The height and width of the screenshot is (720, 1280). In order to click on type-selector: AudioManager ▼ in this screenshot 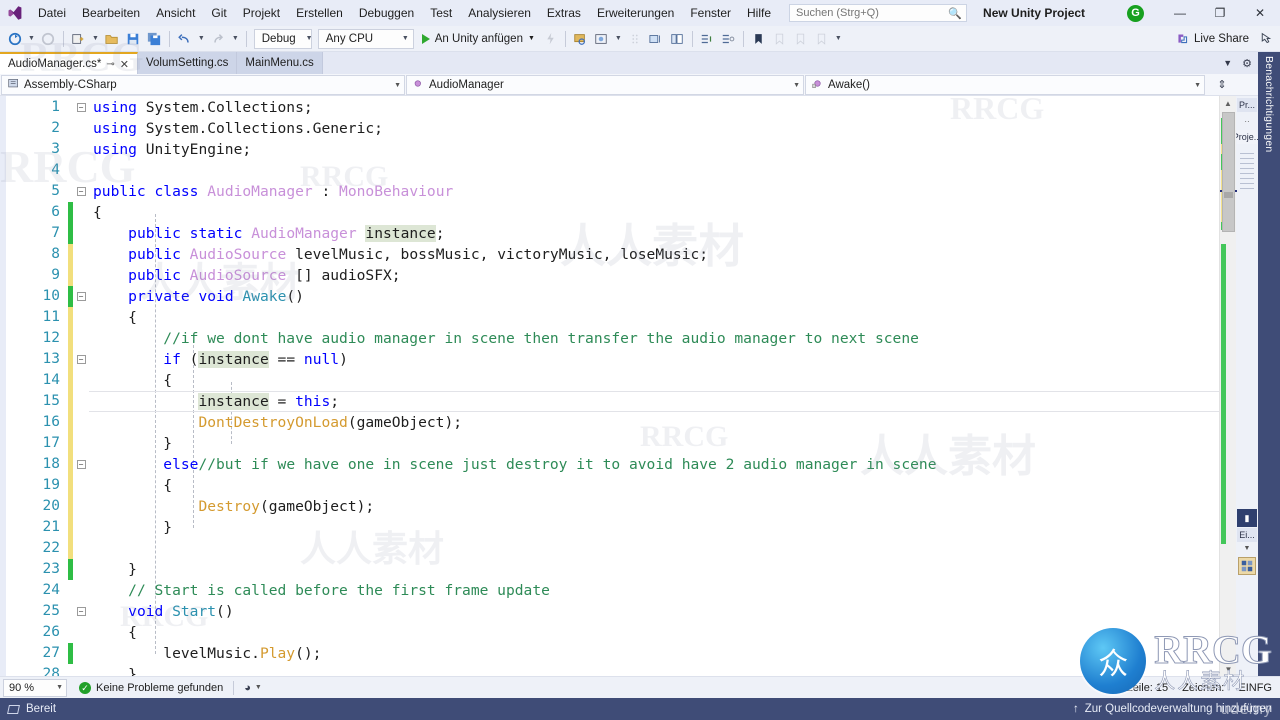, I will do `click(605, 85)`.